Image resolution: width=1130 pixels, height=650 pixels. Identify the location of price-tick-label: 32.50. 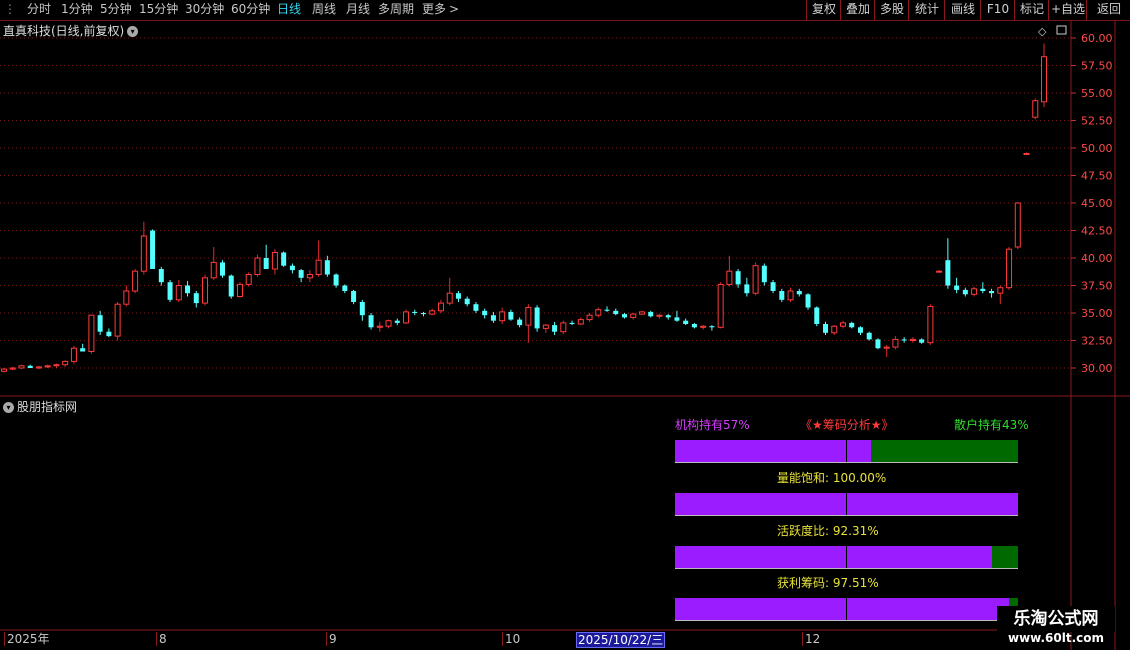
(1097, 341).